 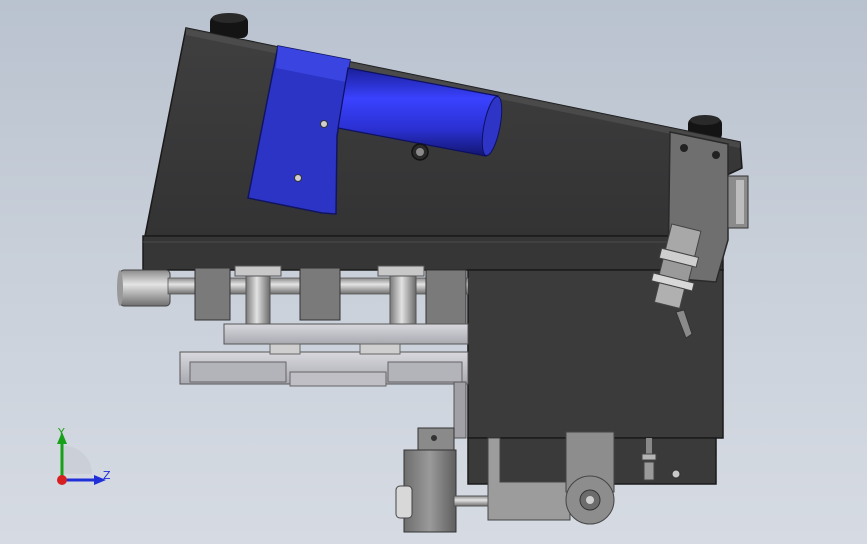 What do you see at coordinates (446, 298) in the screenshot?
I see `bearing-block-right` at bounding box center [446, 298].